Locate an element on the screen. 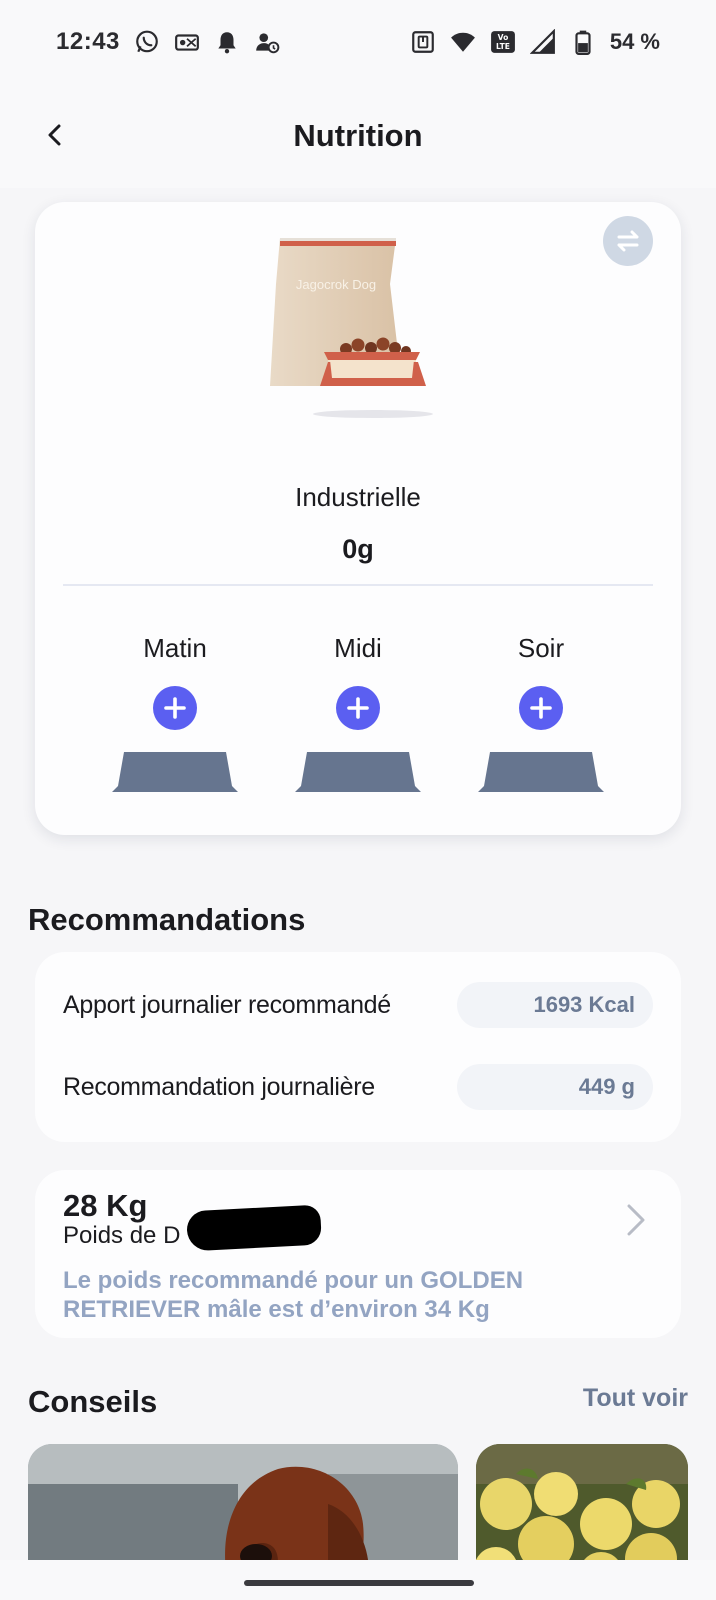  meal-soir: Soir is located at coordinates (541, 720).